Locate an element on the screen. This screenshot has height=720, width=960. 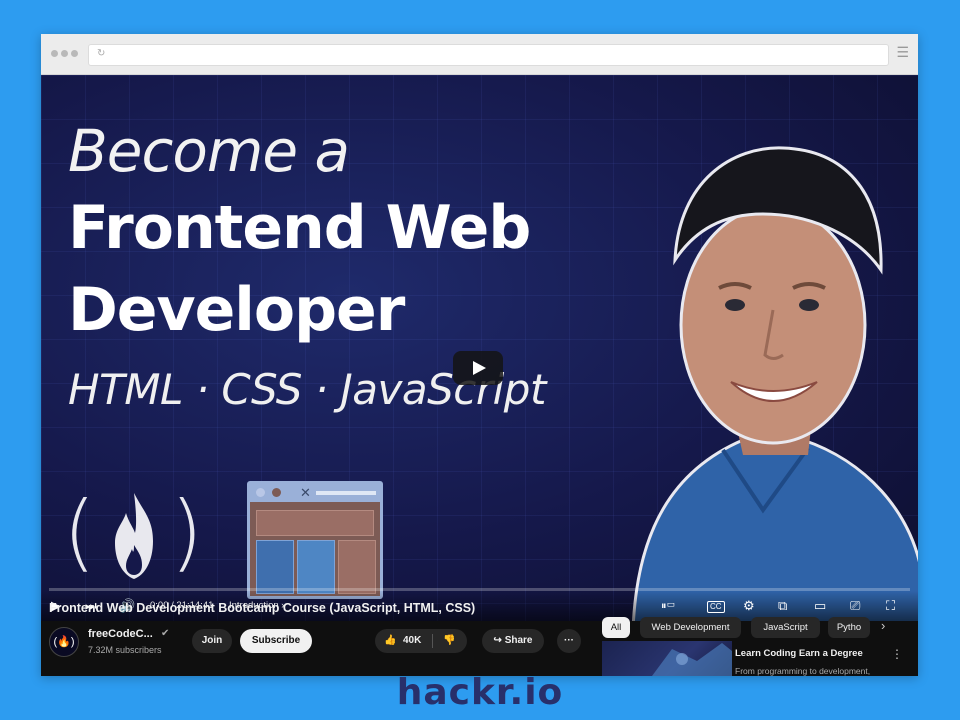
window-dot-close is located at coordinates (54, 53).